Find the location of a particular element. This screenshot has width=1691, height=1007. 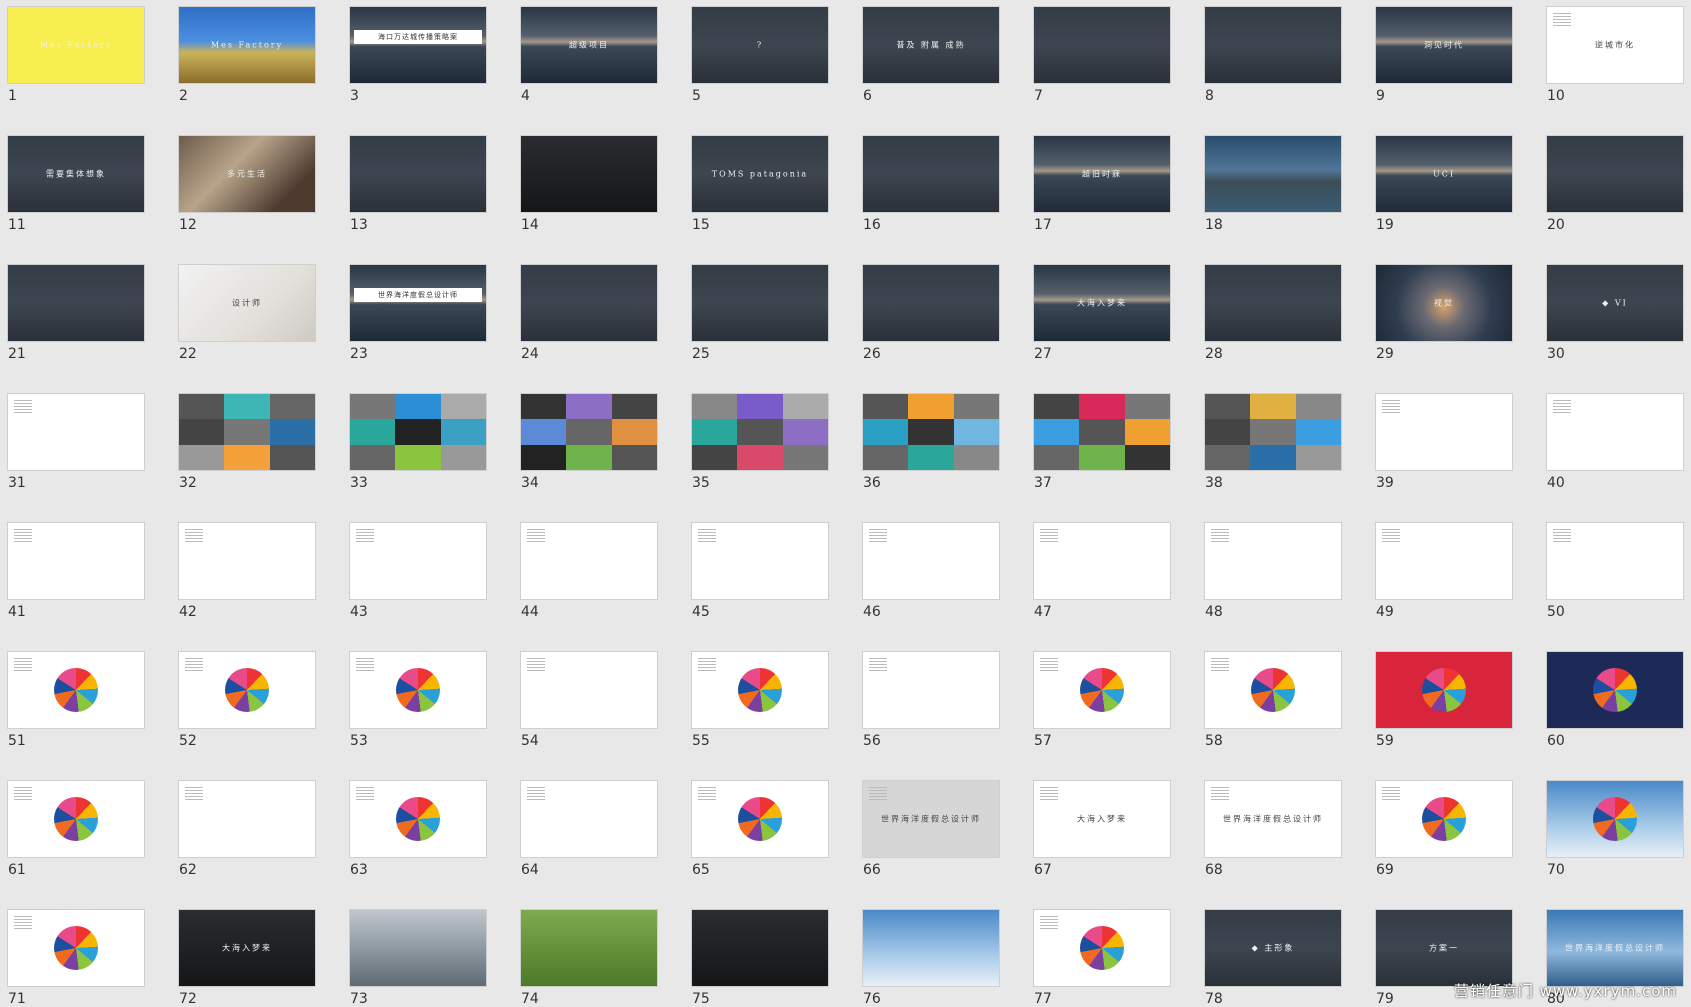

slide-thumbnail-70: 70 is located at coordinates (1615, 829).